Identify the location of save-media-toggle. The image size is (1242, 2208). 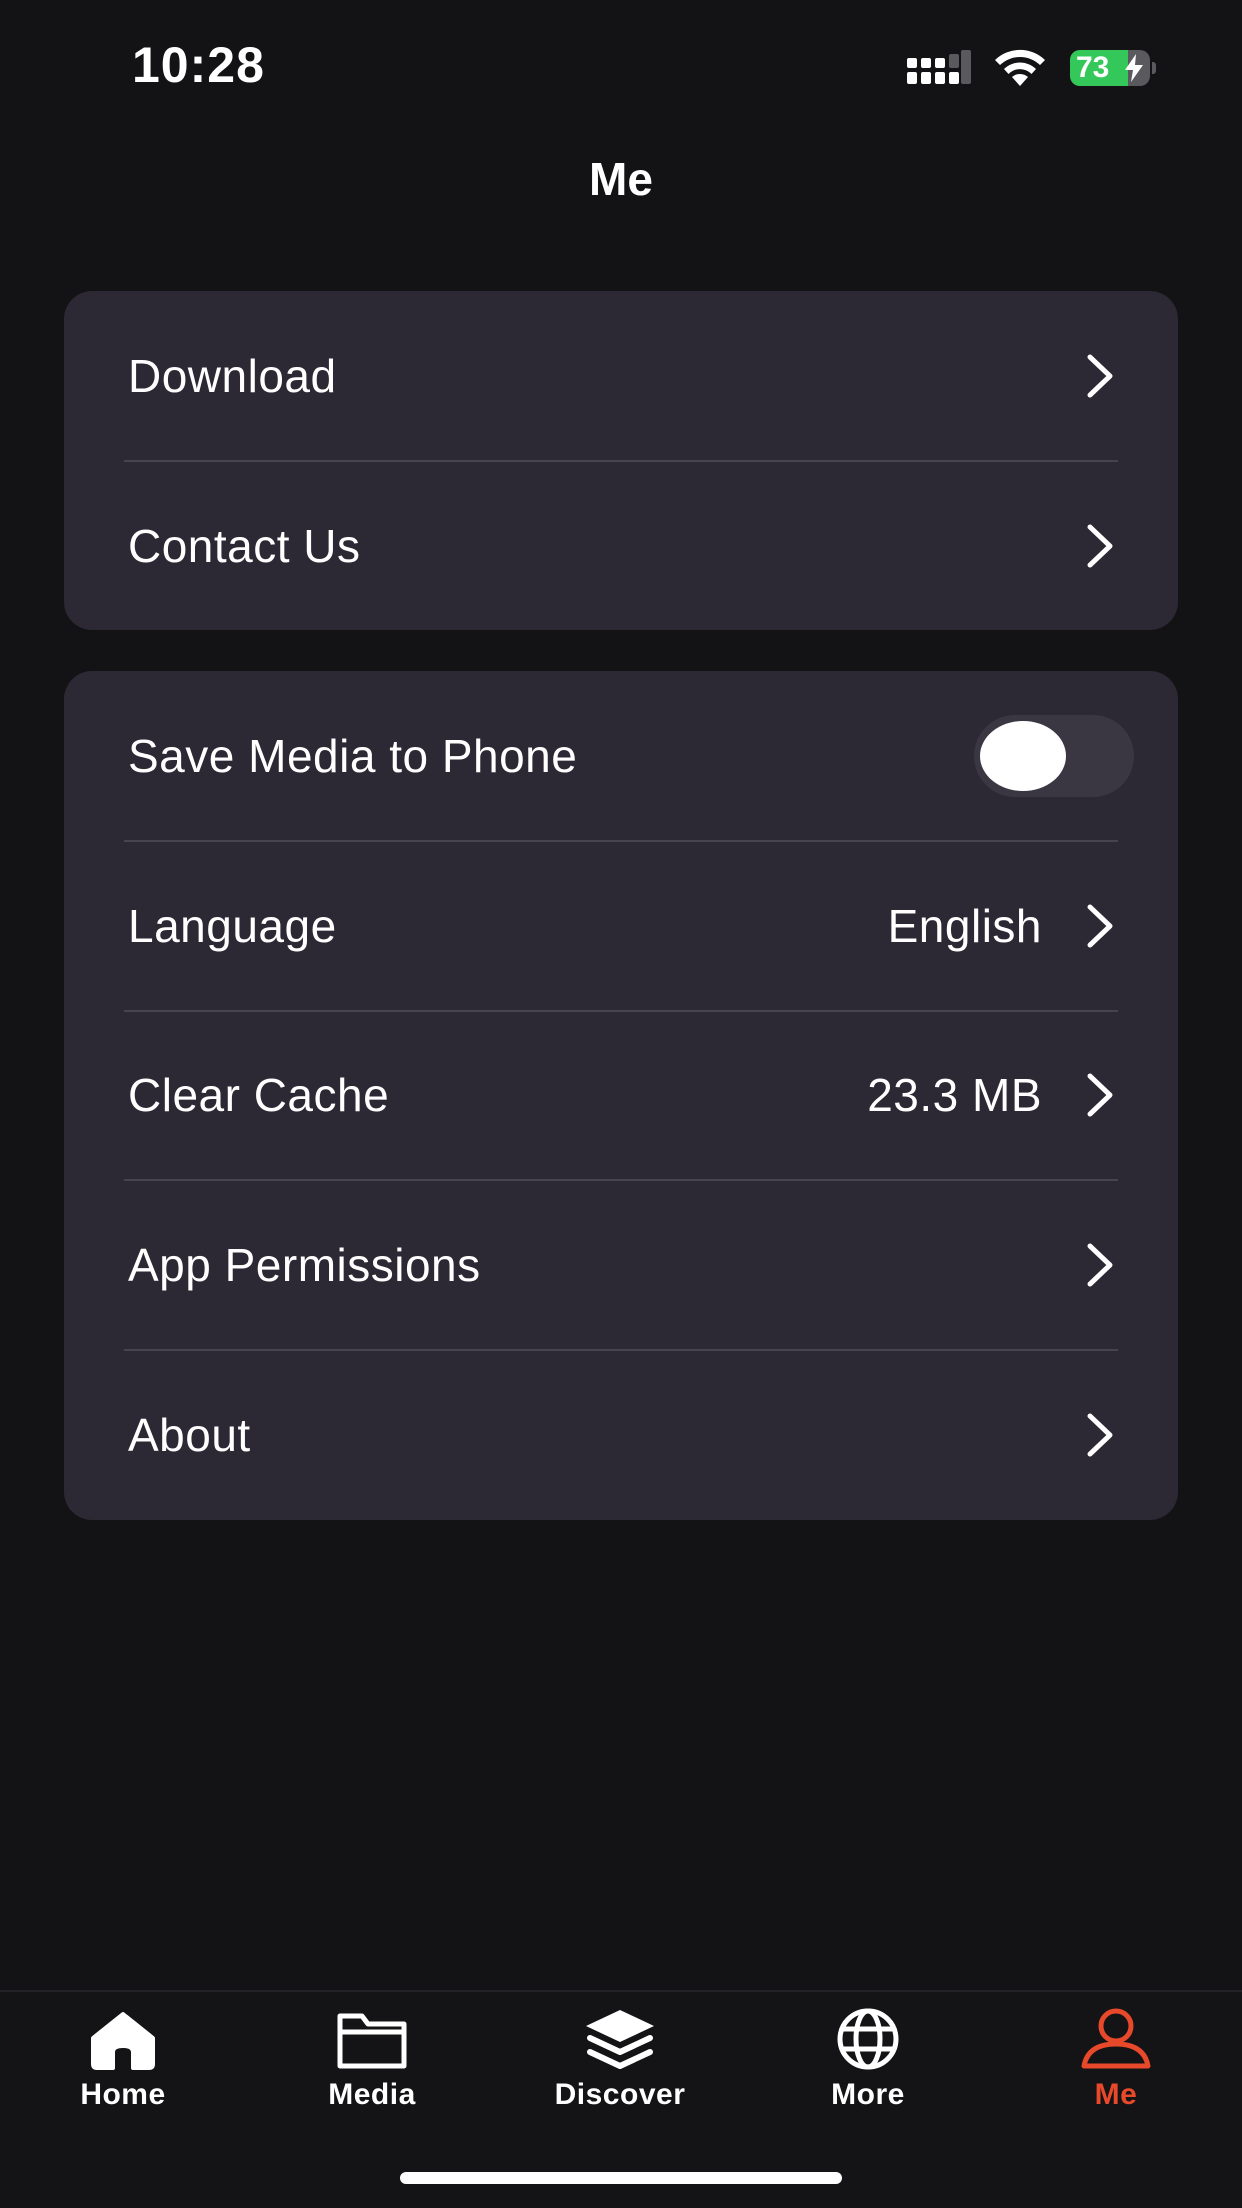
(1054, 755).